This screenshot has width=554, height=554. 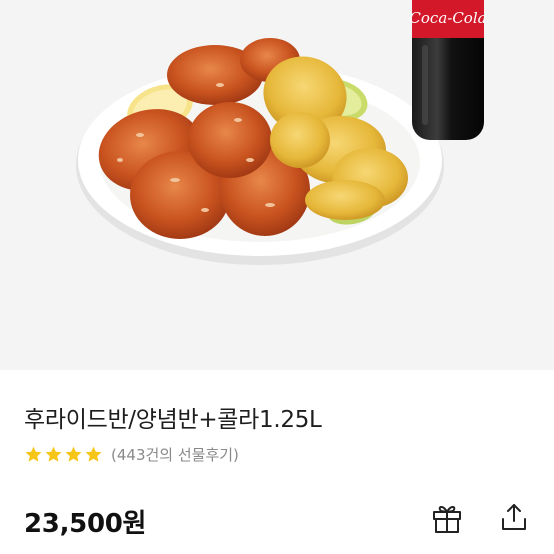 What do you see at coordinates (85, 524) in the screenshot?
I see `product-price: 23,500원` at bounding box center [85, 524].